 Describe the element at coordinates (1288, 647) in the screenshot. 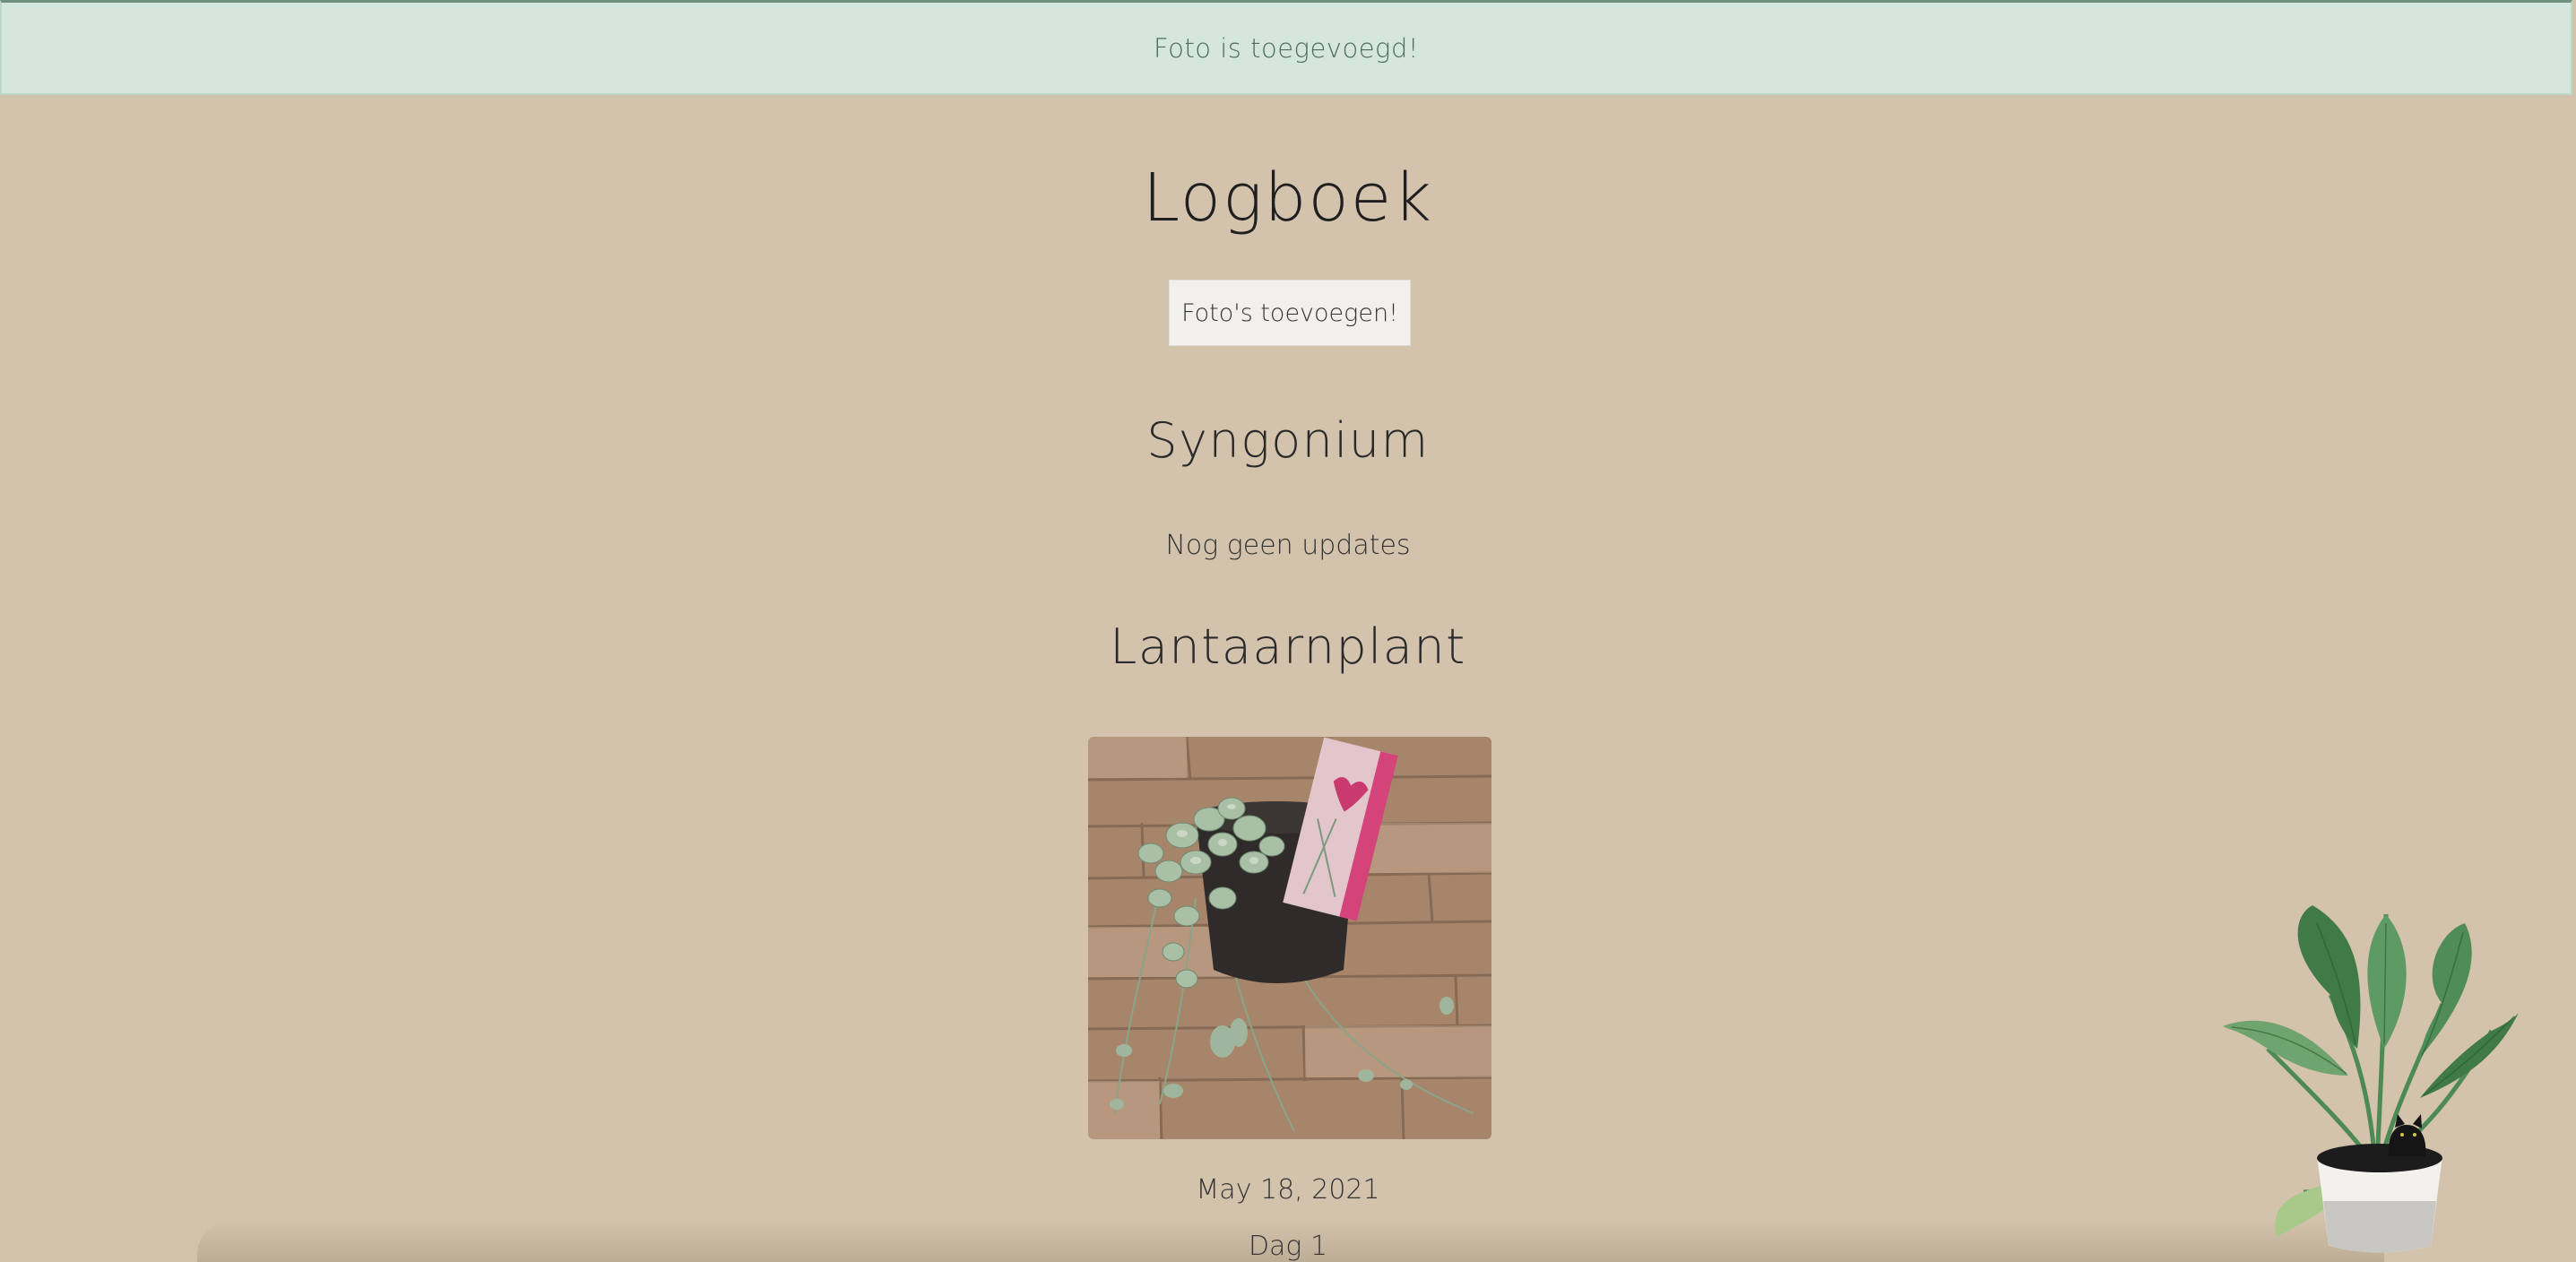

I see `plant-title-lantaarnplant: Lantaarnplant` at that location.